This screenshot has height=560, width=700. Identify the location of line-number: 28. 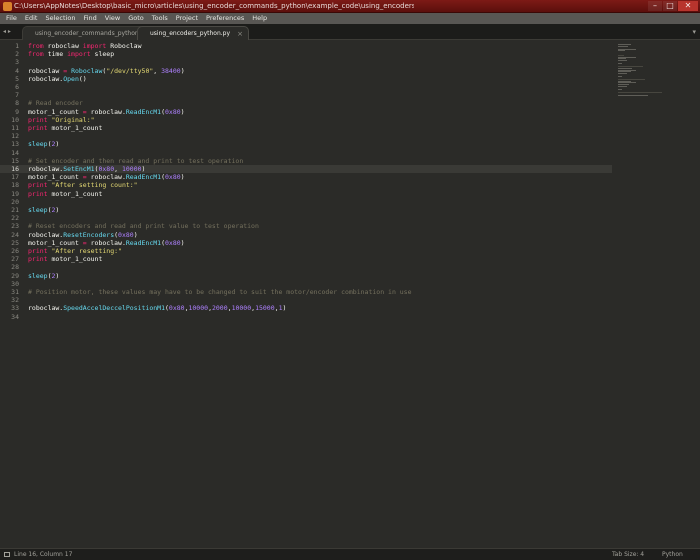
(15, 267).